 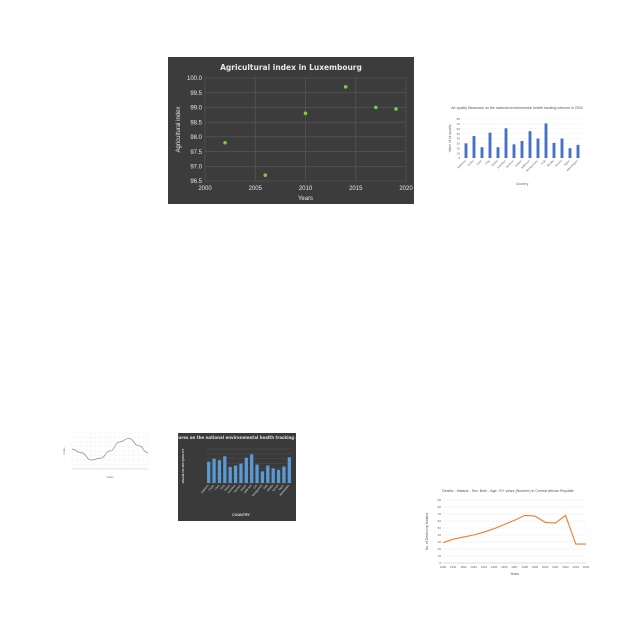 What do you see at coordinates (473, 567) in the screenshot?
I see `x-tick-label: 1993` at bounding box center [473, 567].